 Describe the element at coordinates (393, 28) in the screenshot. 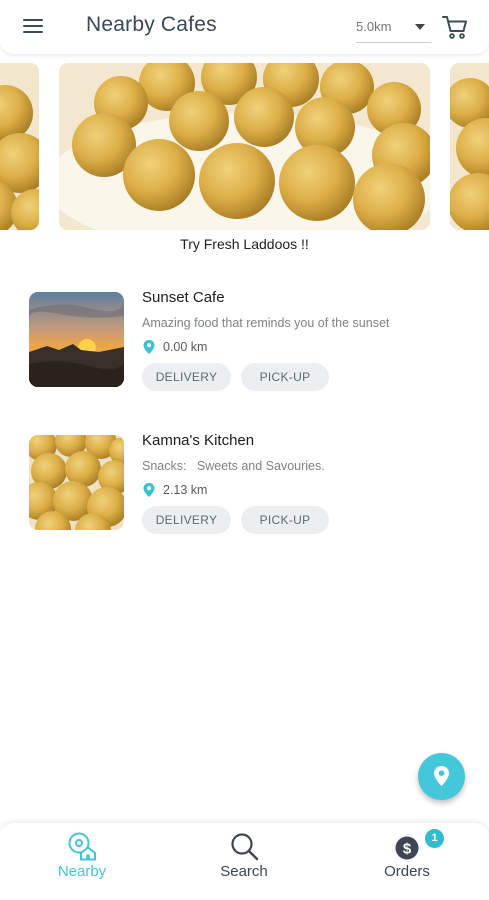

I see `distance-filter-dropdown: 5.0km` at that location.